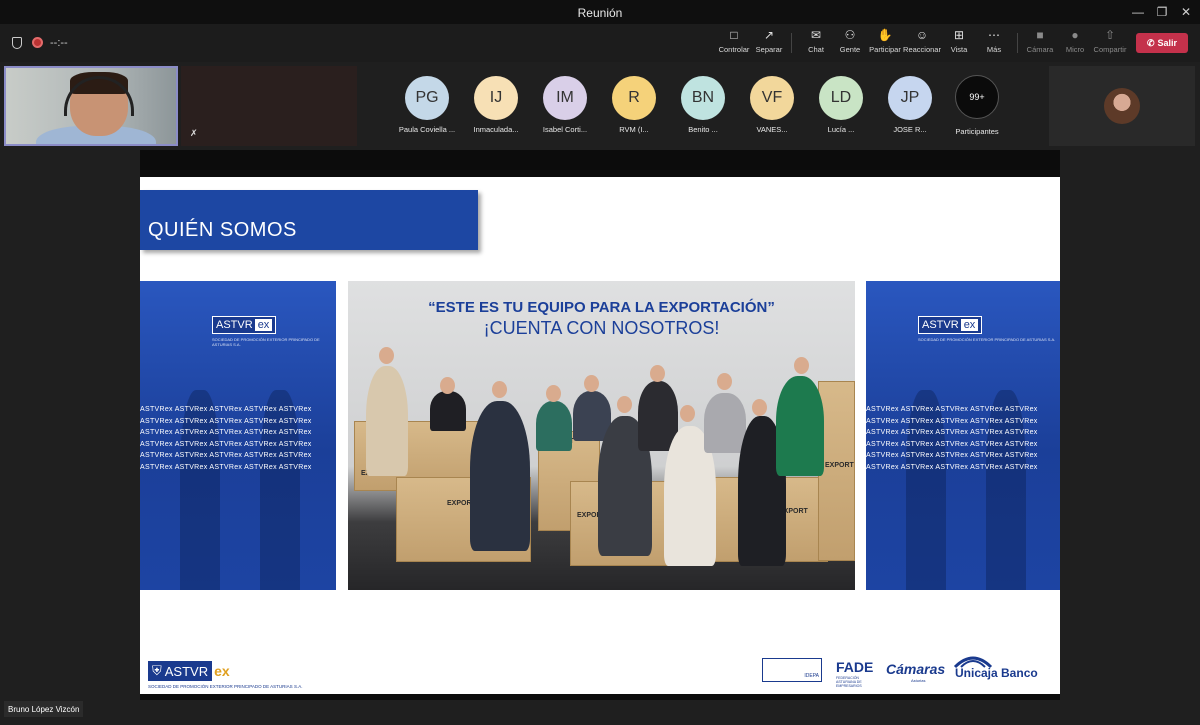 The width and height of the screenshot is (1200, 725). I want to click on avatar: PG, so click(427, 98).